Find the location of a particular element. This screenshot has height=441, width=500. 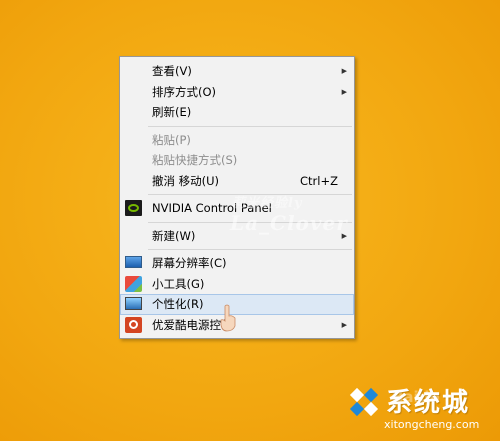

screen-resolution-icon is located at coordinates (133, 262).